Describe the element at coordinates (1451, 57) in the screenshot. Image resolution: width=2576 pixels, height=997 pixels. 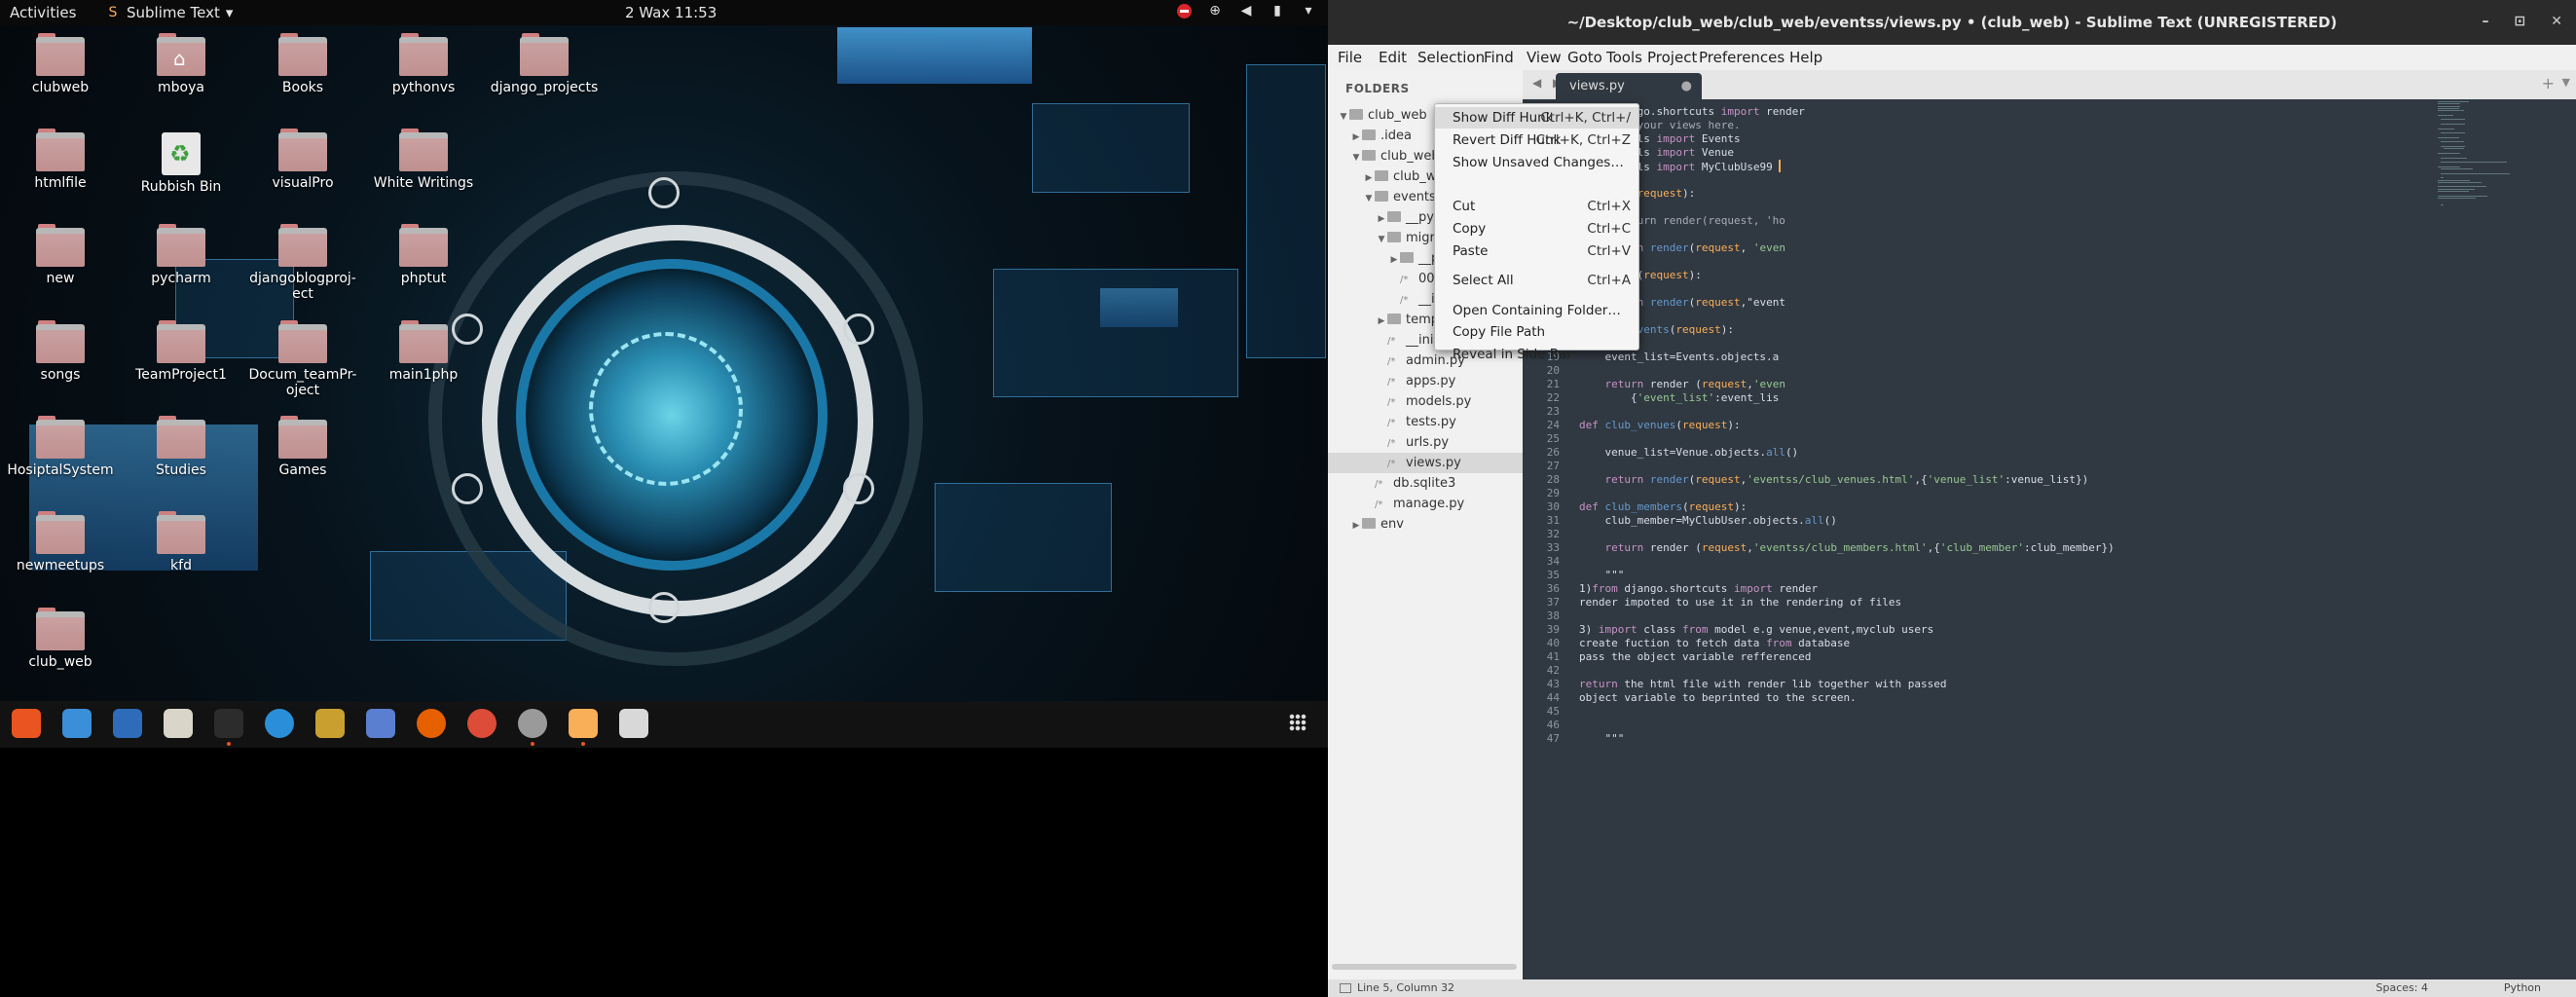
I see `menu-selection: Selection` at that location.